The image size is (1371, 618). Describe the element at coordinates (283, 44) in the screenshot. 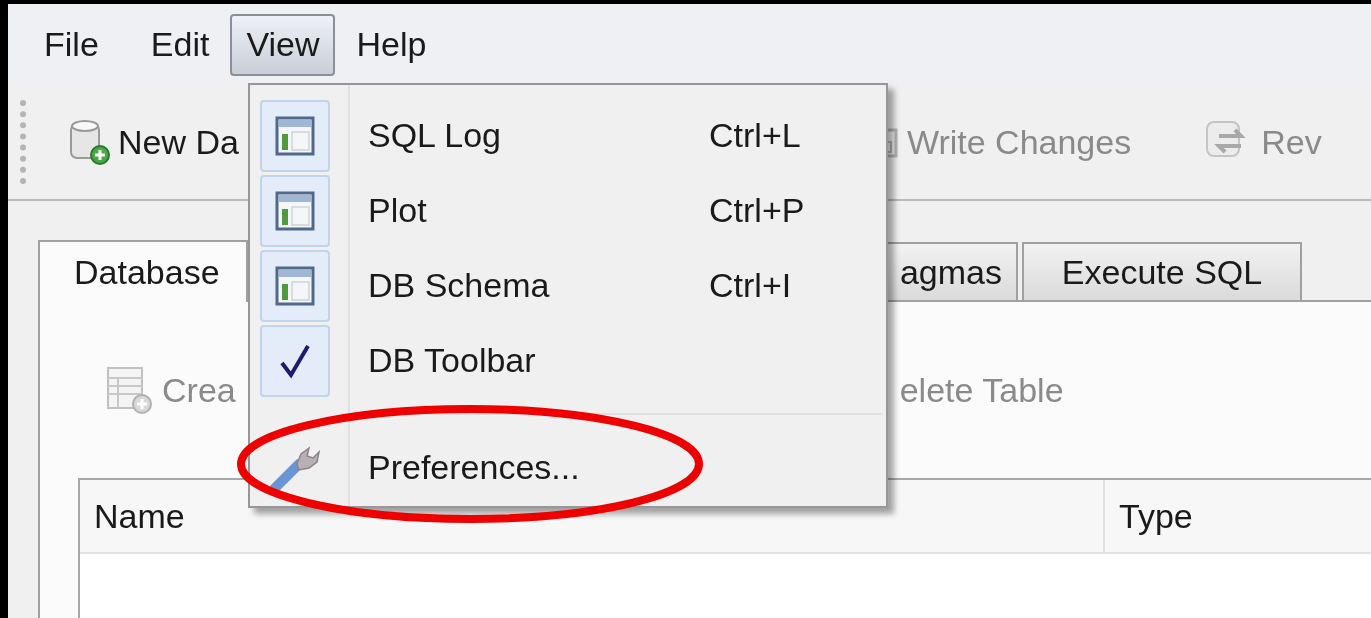

I see `menu-item: View` at that location.